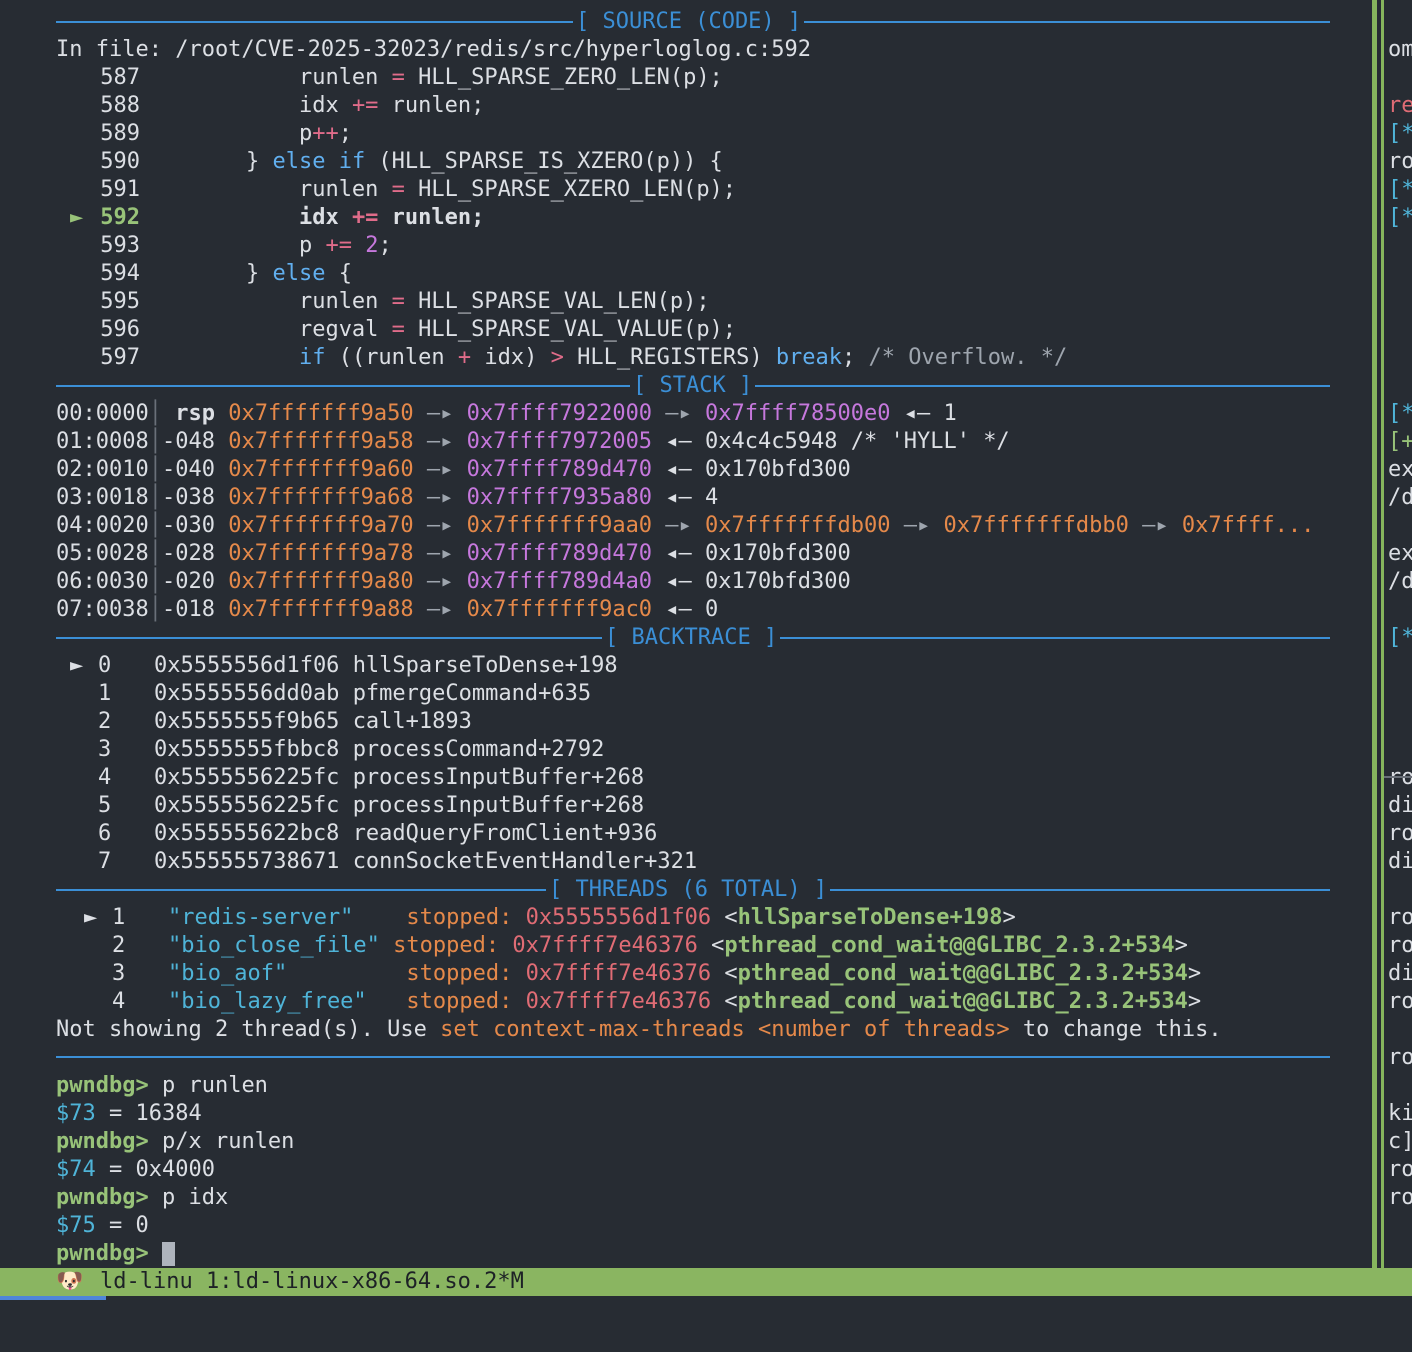 The height and width of the screenshot is (1352, 1412). I want to click on line-code: p += 2;, so click(345, 245).